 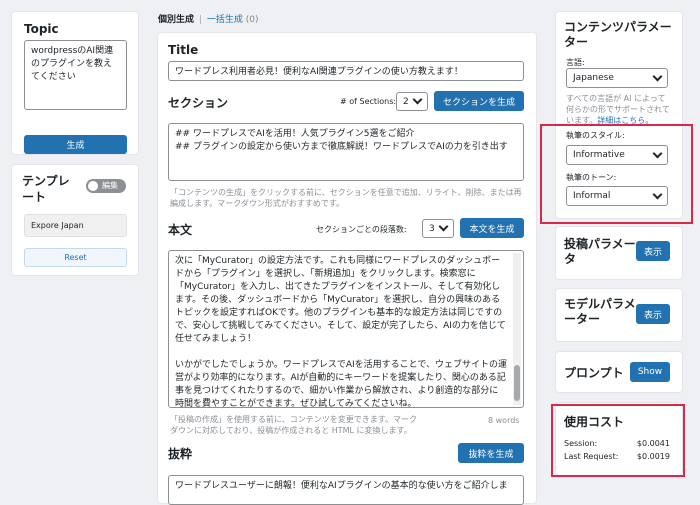 I want to click on paragraph-count-select: 3, so click(x=438, y=228).